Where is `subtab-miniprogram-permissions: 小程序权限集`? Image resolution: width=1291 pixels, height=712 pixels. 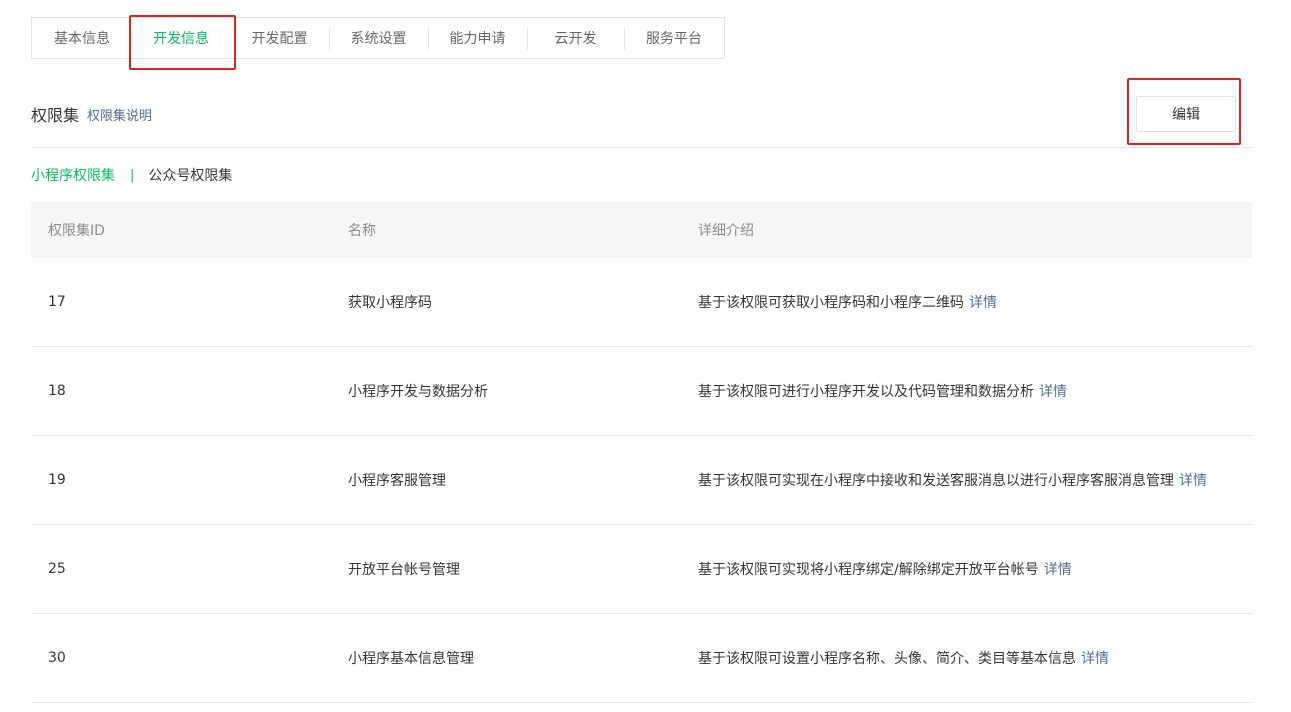
subtab-miniprogram-permissions: 小程序权限集 is located at coordinates (73, 175).